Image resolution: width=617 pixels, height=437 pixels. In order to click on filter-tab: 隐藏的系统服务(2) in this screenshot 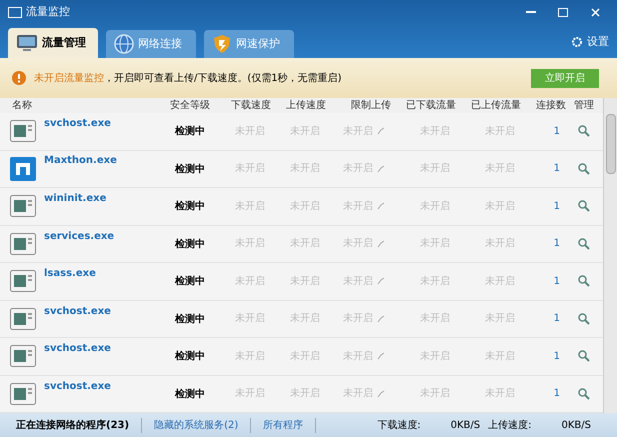, I will do `click(203, 425)`.